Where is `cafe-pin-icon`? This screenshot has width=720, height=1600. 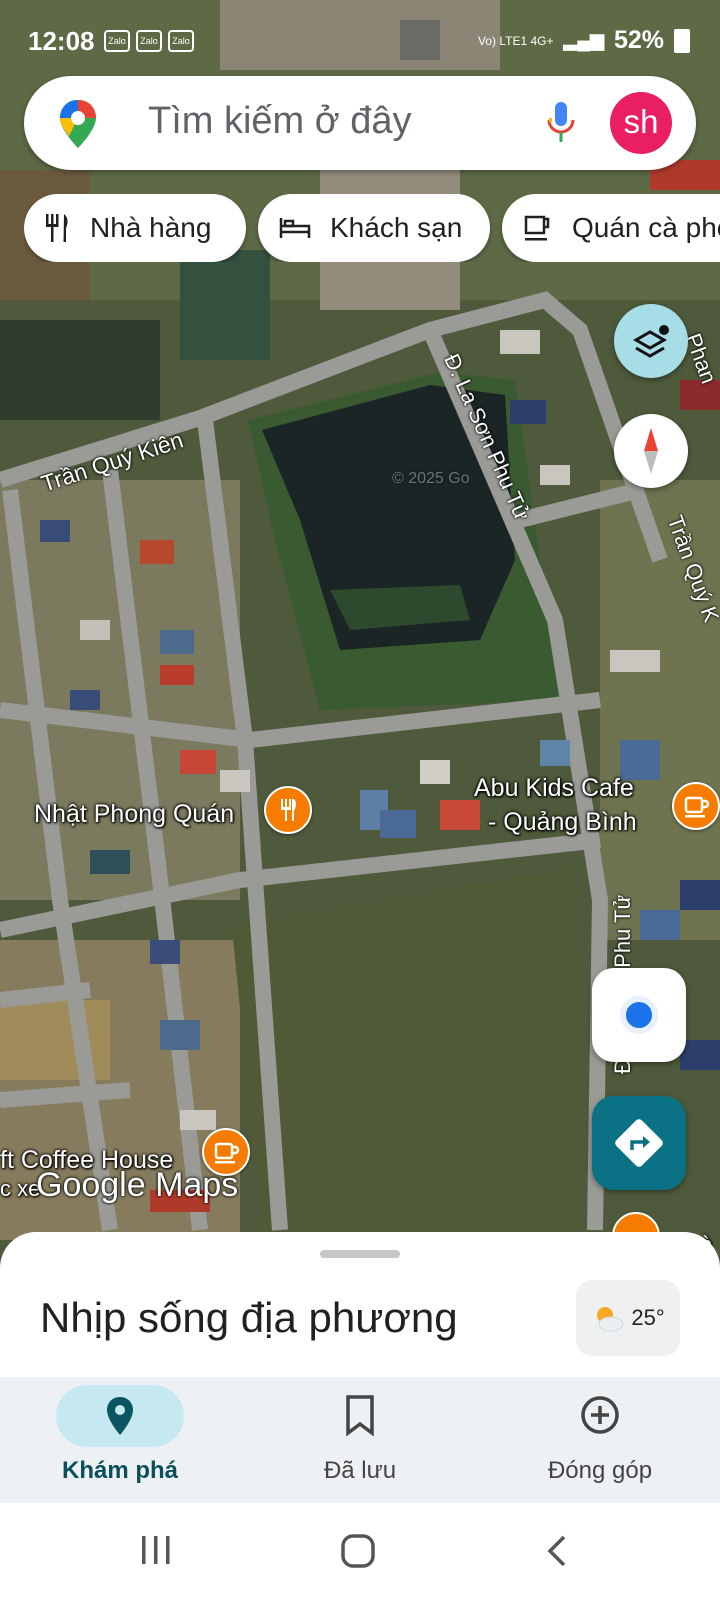 cafe-pin-icon is located at coordinates (696, 806).